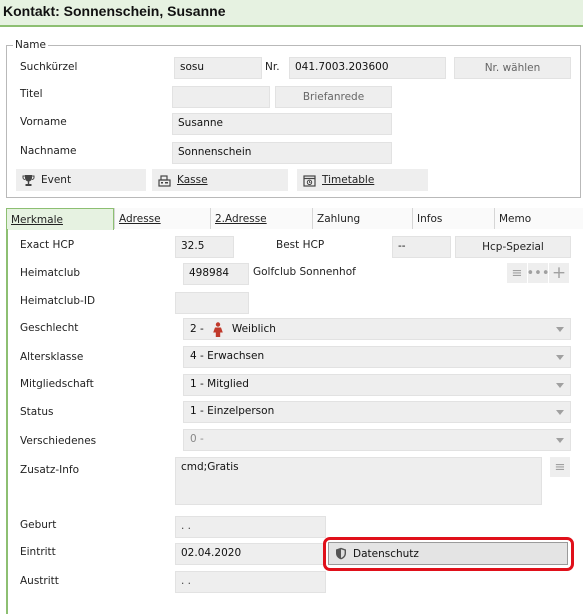 Image resolution: width=583 pixels, height=614 pixels. Describe the element at coordinates (218, 68) in the screenshot. I see `suchkuerzel-field: sosu` at that location.